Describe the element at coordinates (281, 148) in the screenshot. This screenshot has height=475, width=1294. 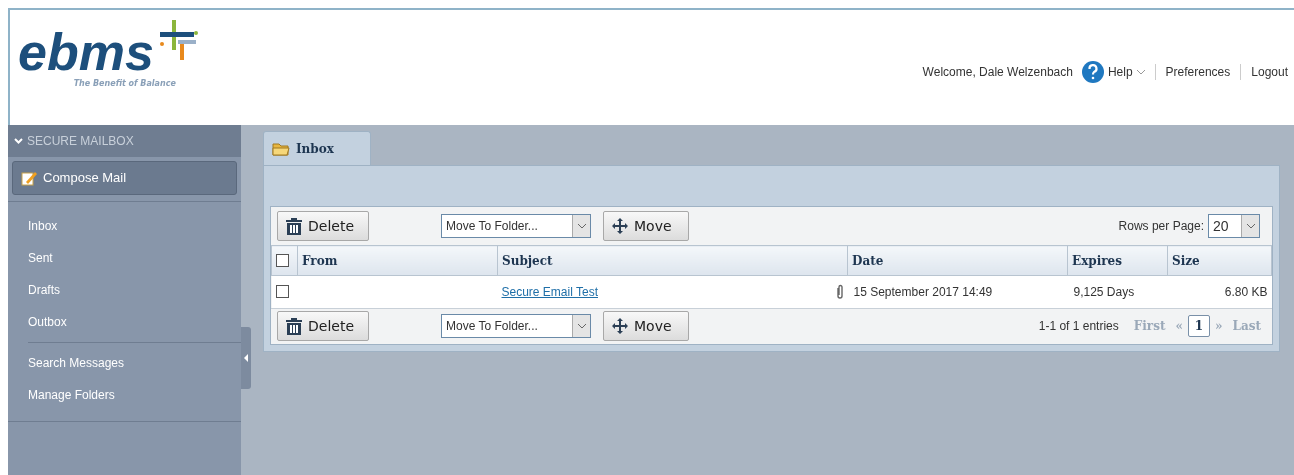
I see `folder-icon` at that location.